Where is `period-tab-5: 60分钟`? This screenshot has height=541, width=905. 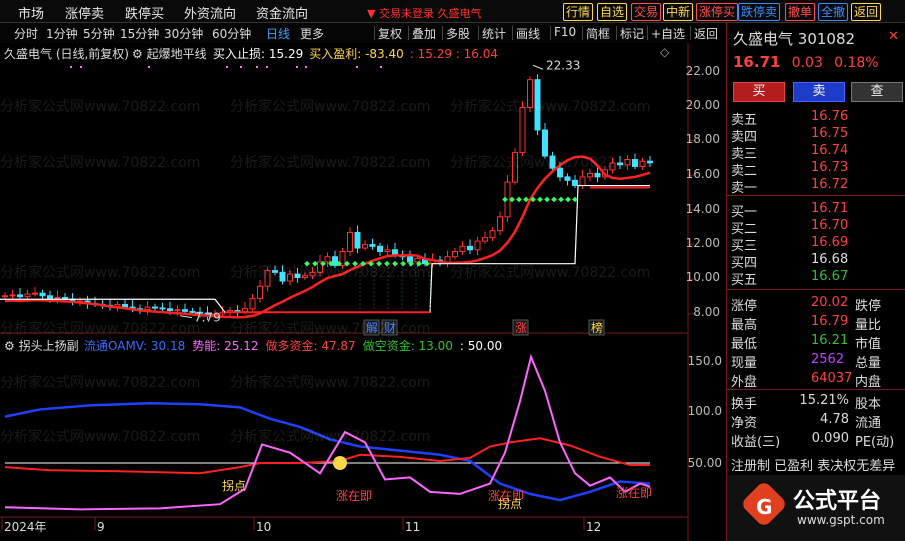 period-tab-5: 60分钟 is located at coordinates (231, 33).